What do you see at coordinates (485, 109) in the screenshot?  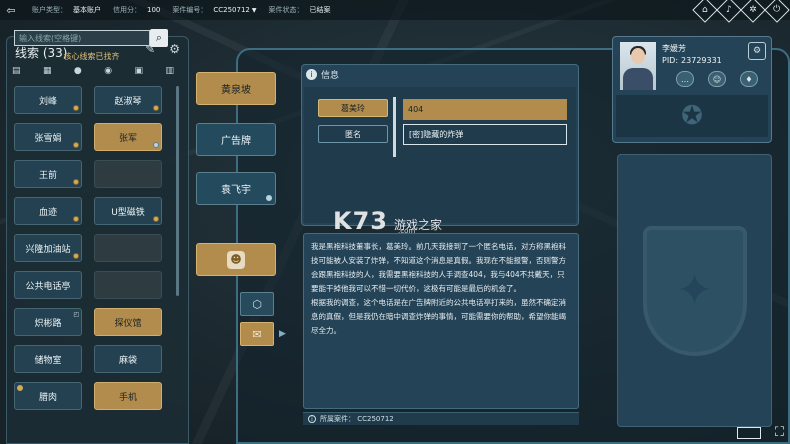 I see `recipient-value: 404` at bounding box center [485, 109].